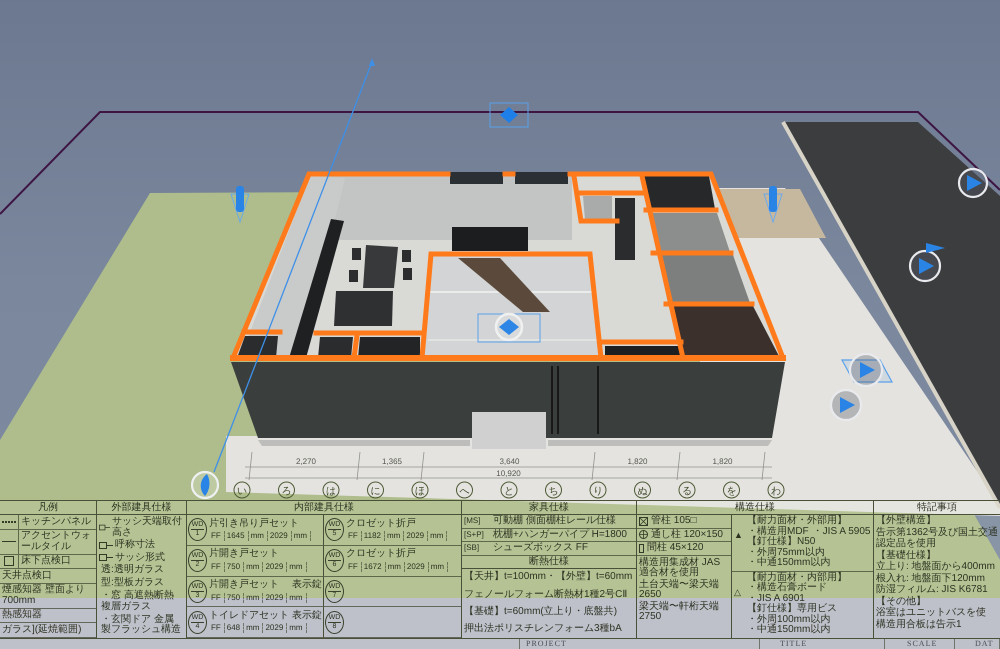  I want to click on spec-note: ・玄関ドア 金属製フラッシュ構造, so click(141, 625).